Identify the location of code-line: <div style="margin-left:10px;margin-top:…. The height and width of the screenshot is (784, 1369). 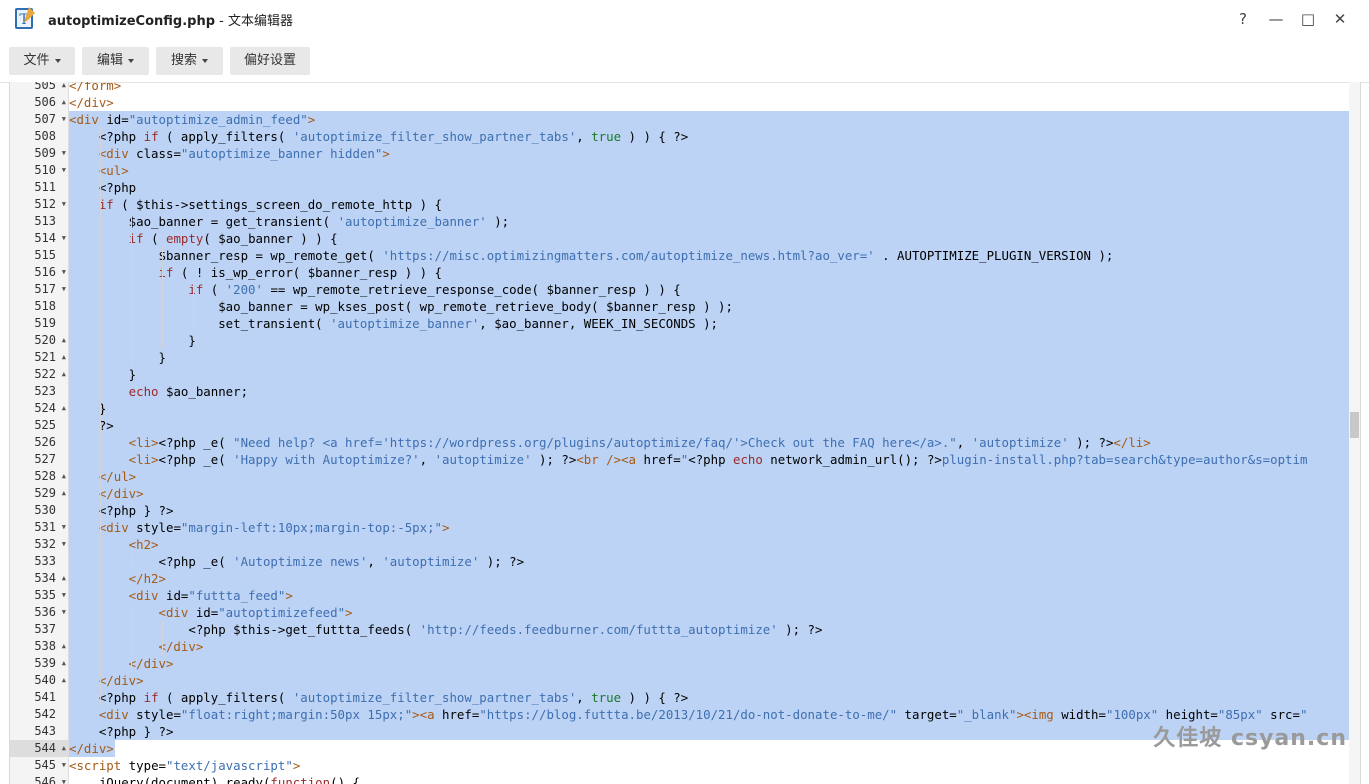
(709, 527).